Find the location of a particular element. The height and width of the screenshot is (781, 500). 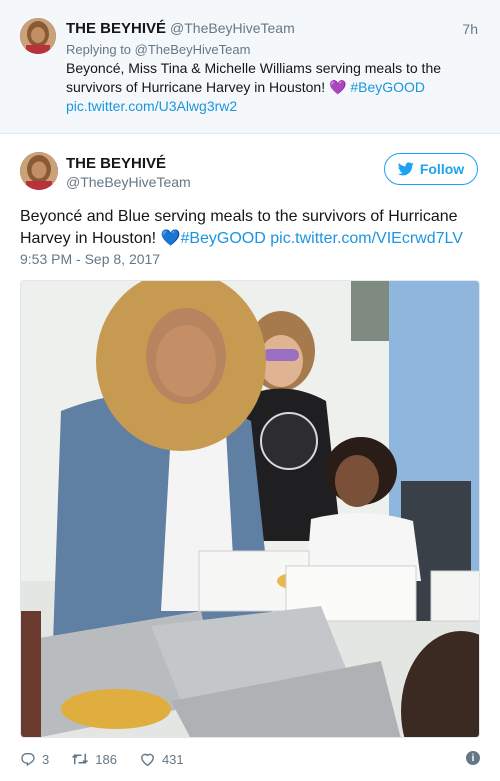

reply-icon is located at coordinates (28, 760).